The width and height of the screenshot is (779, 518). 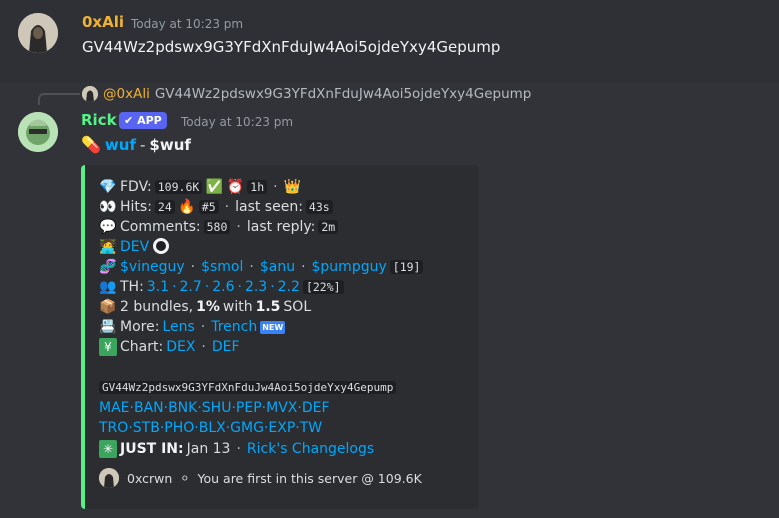 I want to click on sparkle-icon: ✳, so click(x=108, y=449).